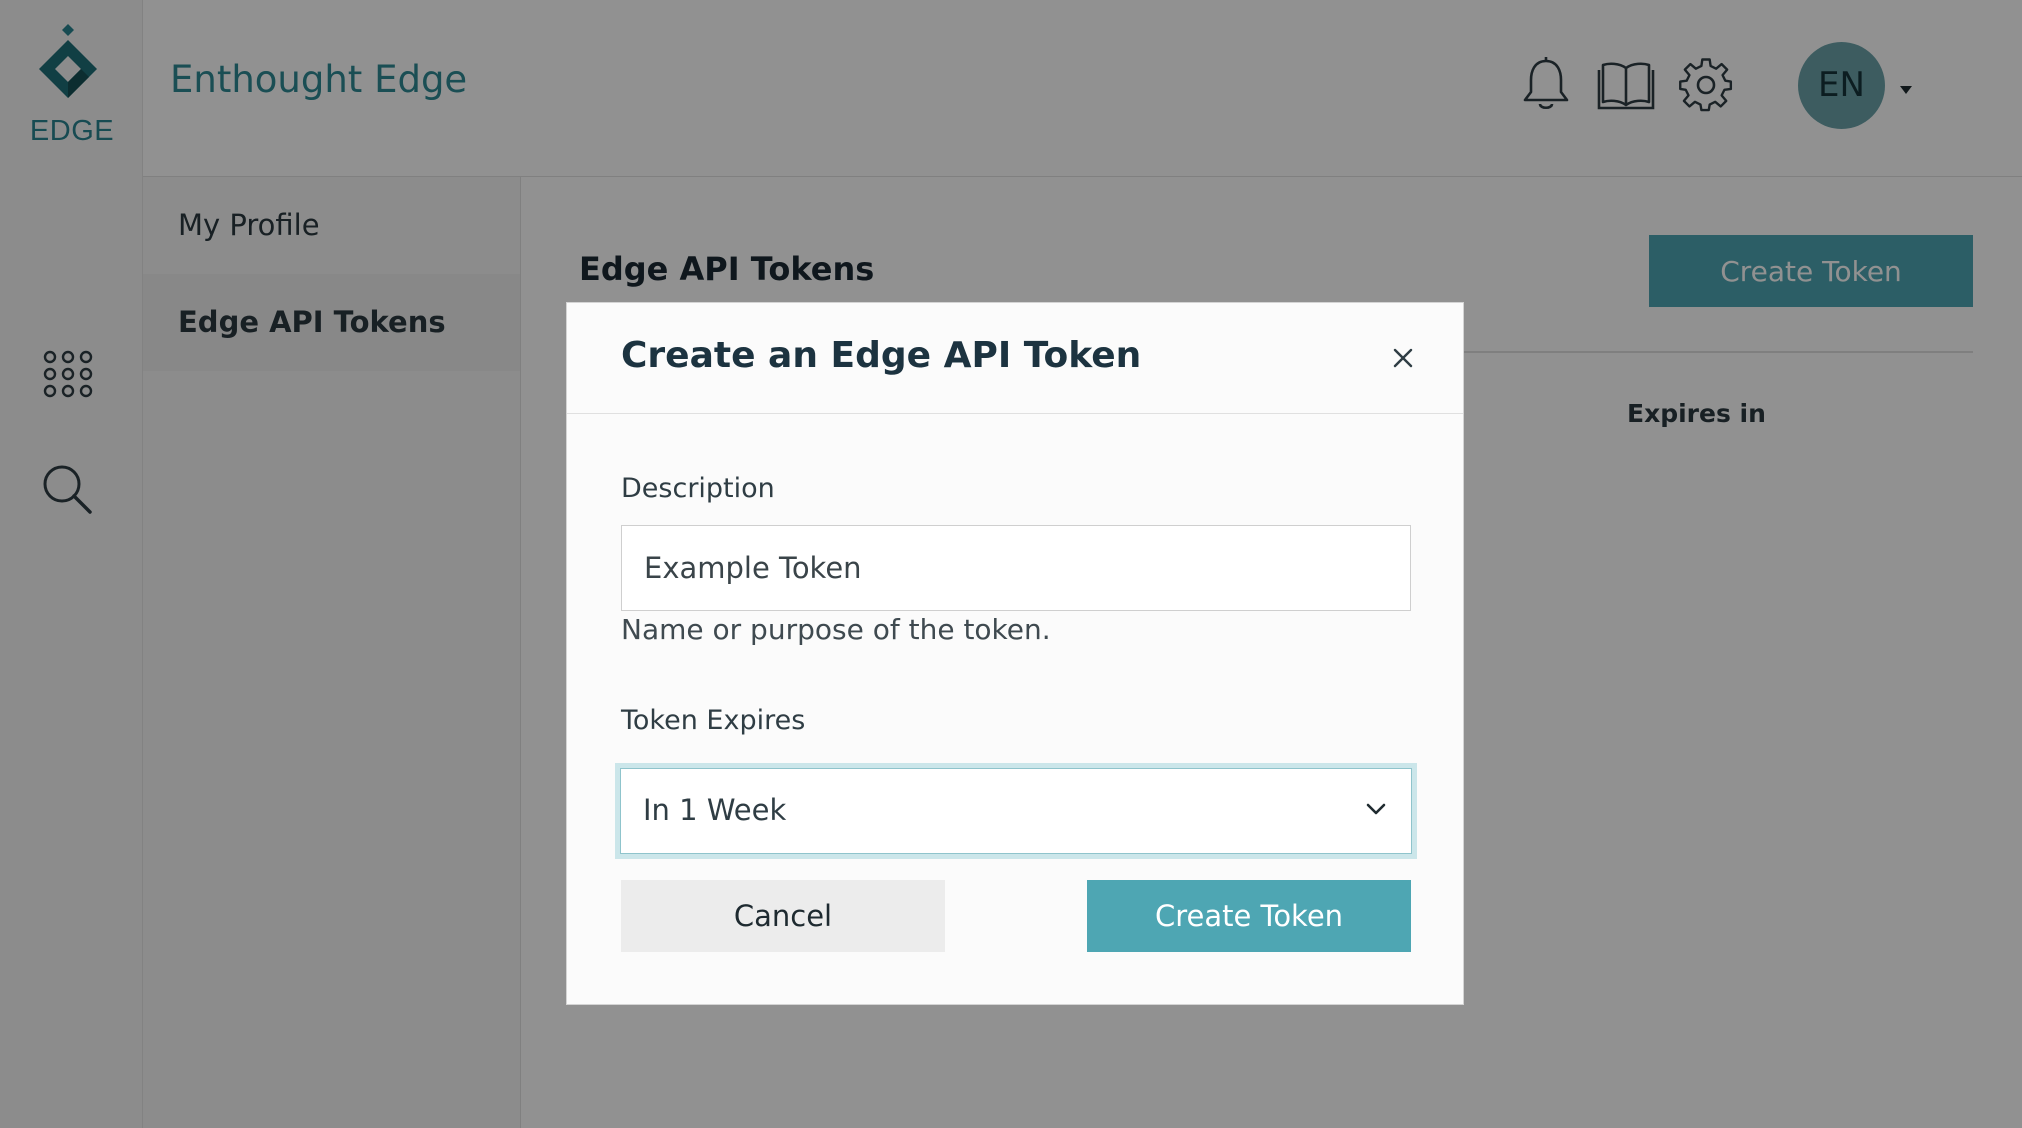 This screenshot has width=2022, height=1128. Describe the element at coordinates (713, 720) in the screenshot. I see `token-expires-label: Token Expires` at that location.